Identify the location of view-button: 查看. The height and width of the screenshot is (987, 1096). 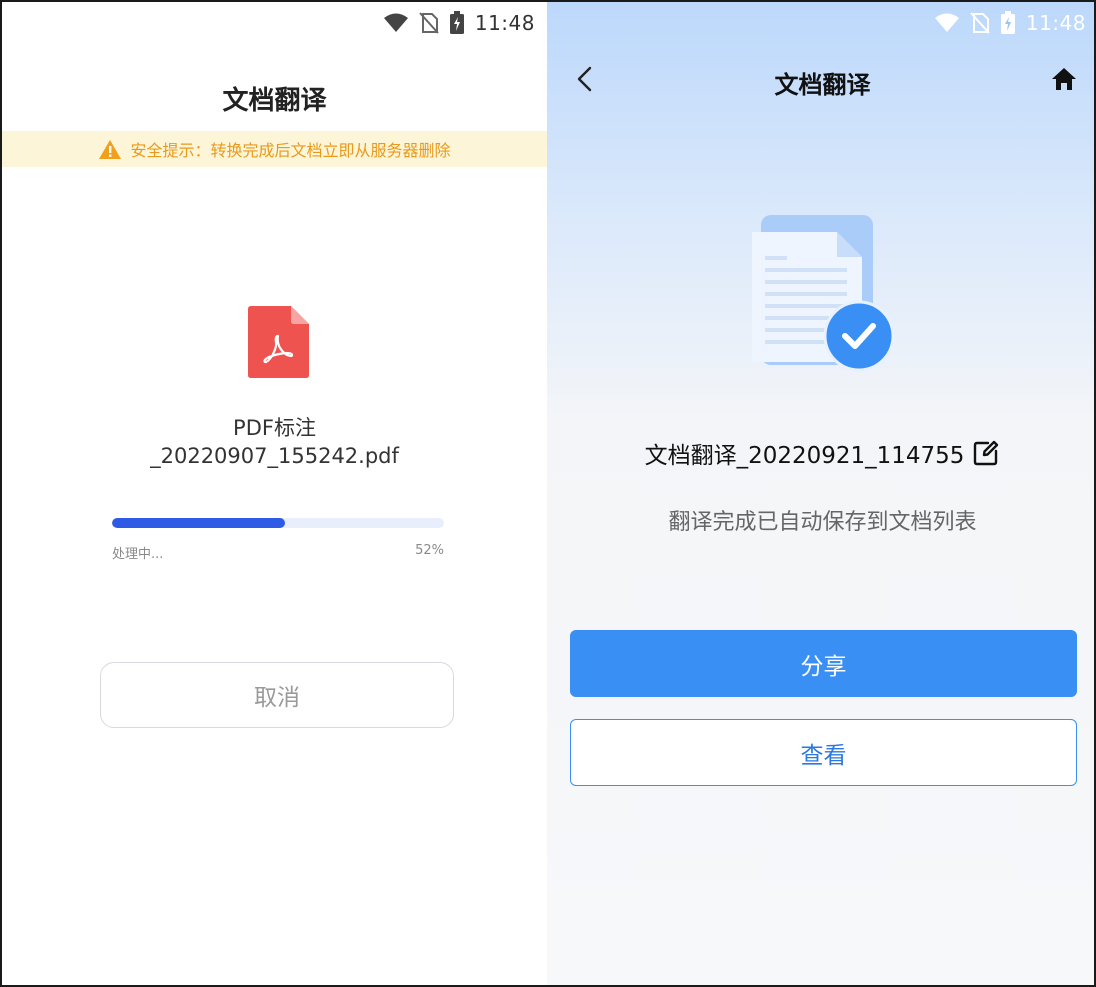
(823, 752).